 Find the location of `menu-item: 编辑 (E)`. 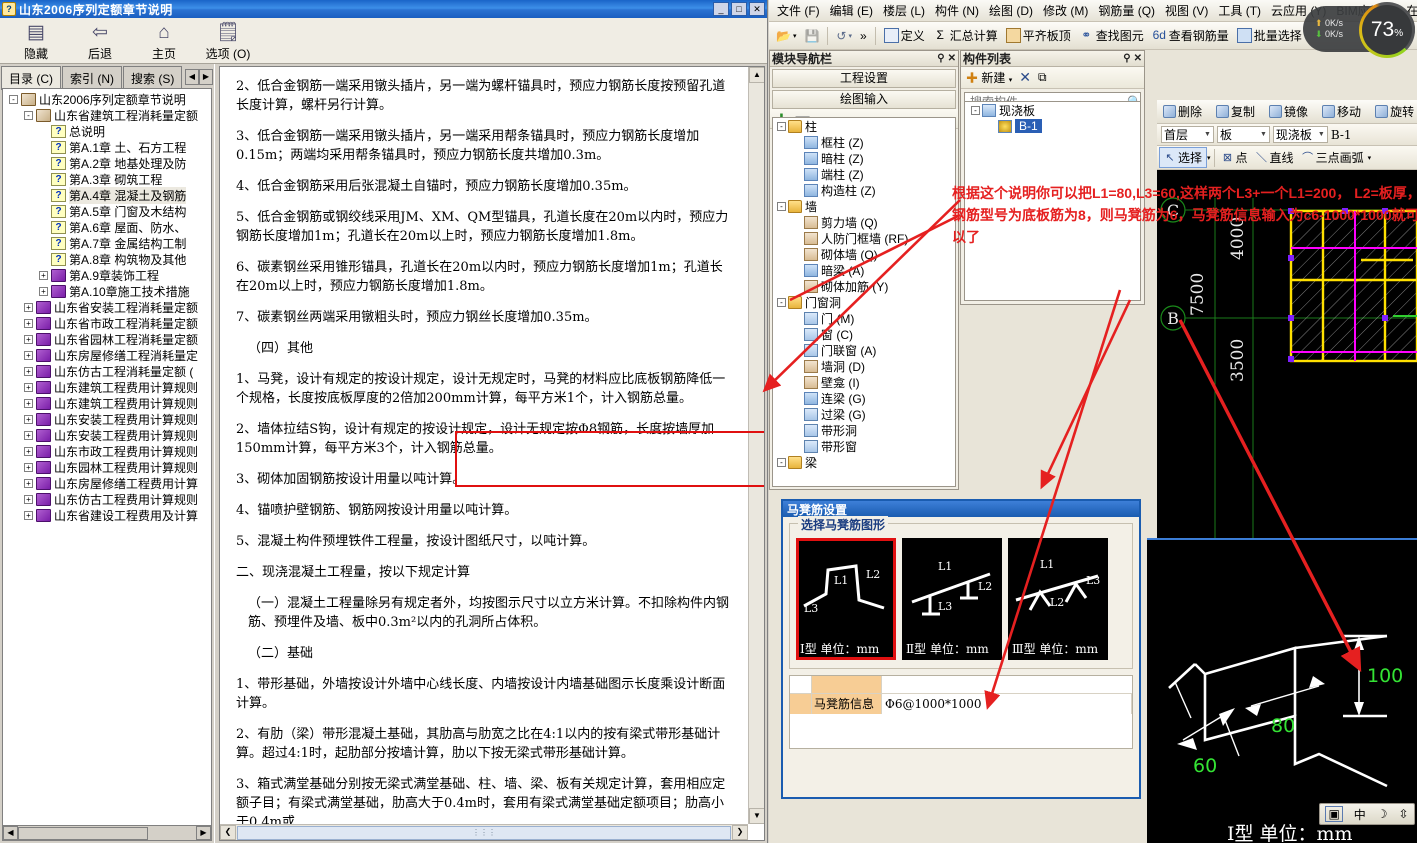

menu-item: 编辑 (E) is located at coordinates (851, 10).